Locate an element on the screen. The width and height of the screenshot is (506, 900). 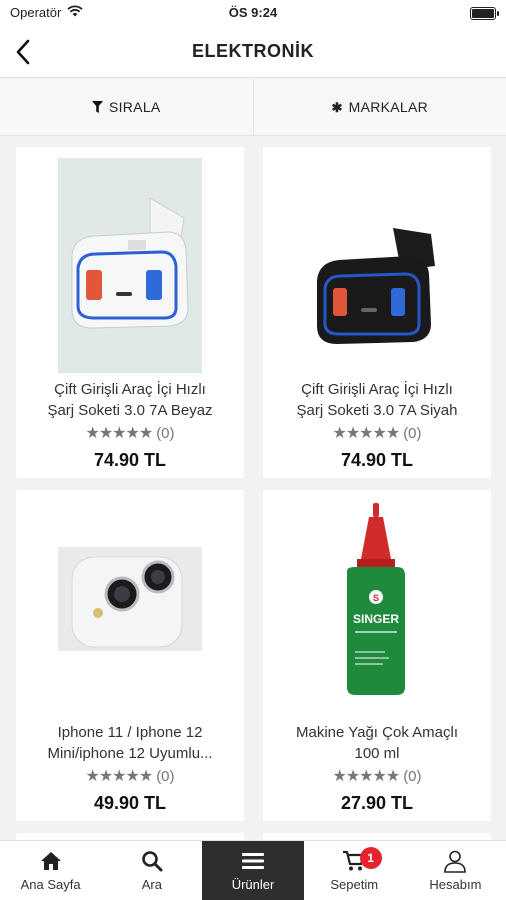
status-bar: Operatör ÖS 9:24 is located at coordinates (253, 13).